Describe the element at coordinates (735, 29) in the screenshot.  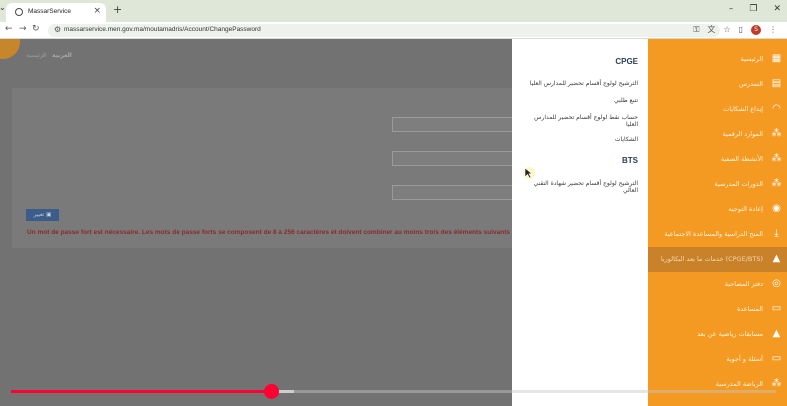
I see `toolbar-icons: ⚿ 文 ☆ ▯ S ⋮` at that location.